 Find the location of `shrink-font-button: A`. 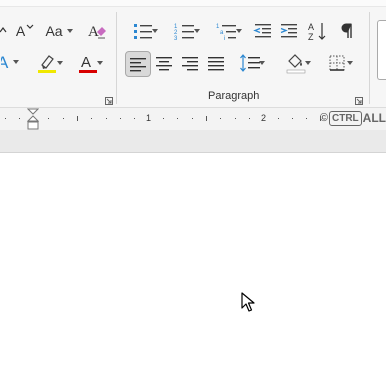

shrink-font-button: A is located at coordinates (25, 31).